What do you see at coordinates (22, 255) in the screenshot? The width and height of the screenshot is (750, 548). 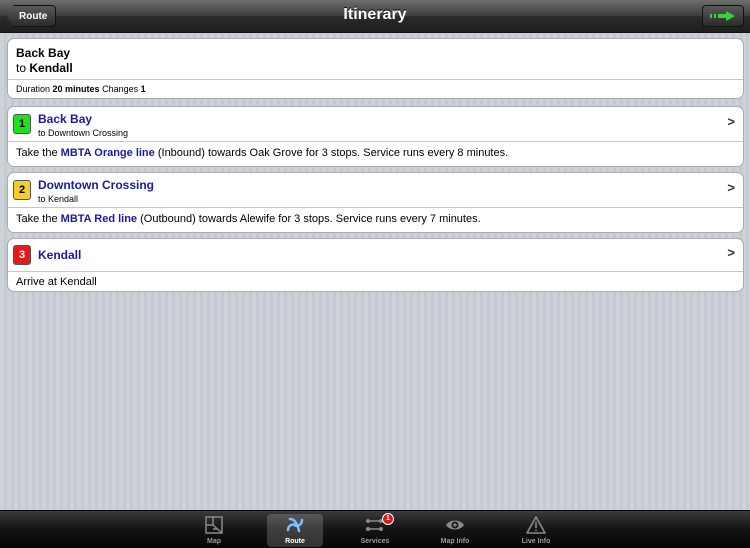 I see `step-number-badge: 3` at bounding box center [22, 255].